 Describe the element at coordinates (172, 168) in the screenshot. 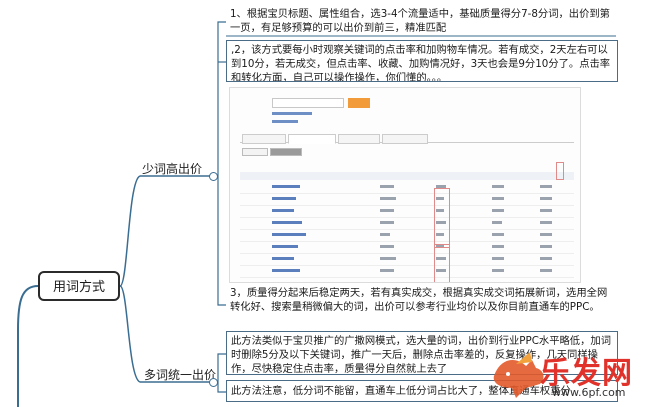

I see `branch-few-words-label: 少词高出价` at that location.